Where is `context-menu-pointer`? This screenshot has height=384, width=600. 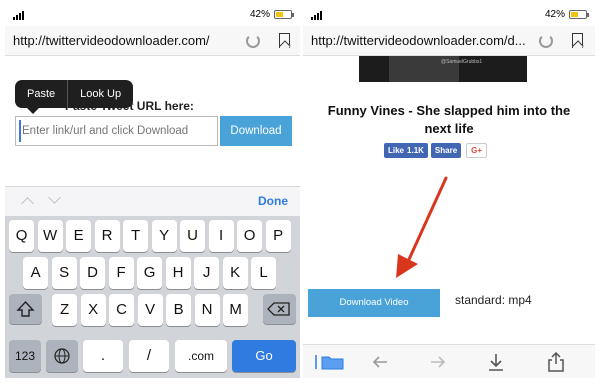 context-menu-pointer is located at coordinates (33, 111).